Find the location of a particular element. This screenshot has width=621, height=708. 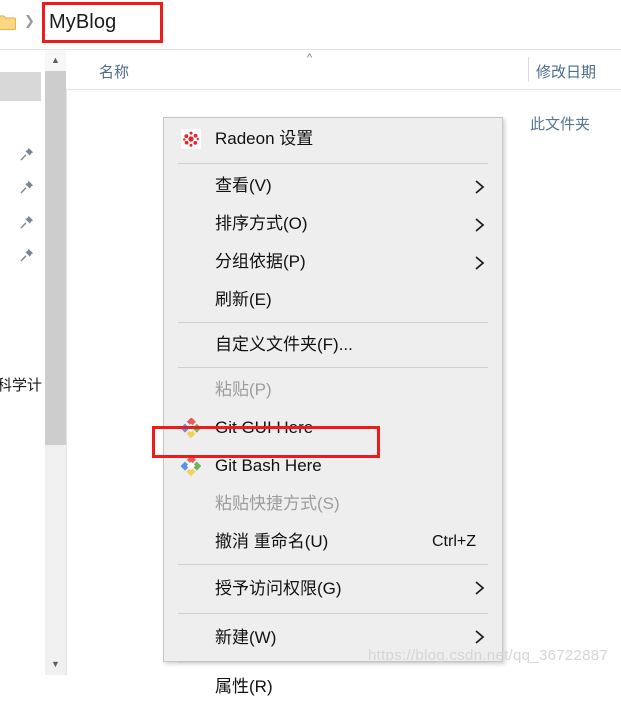

navigation-pane: 科学计 is located at coordinates (23, 362).